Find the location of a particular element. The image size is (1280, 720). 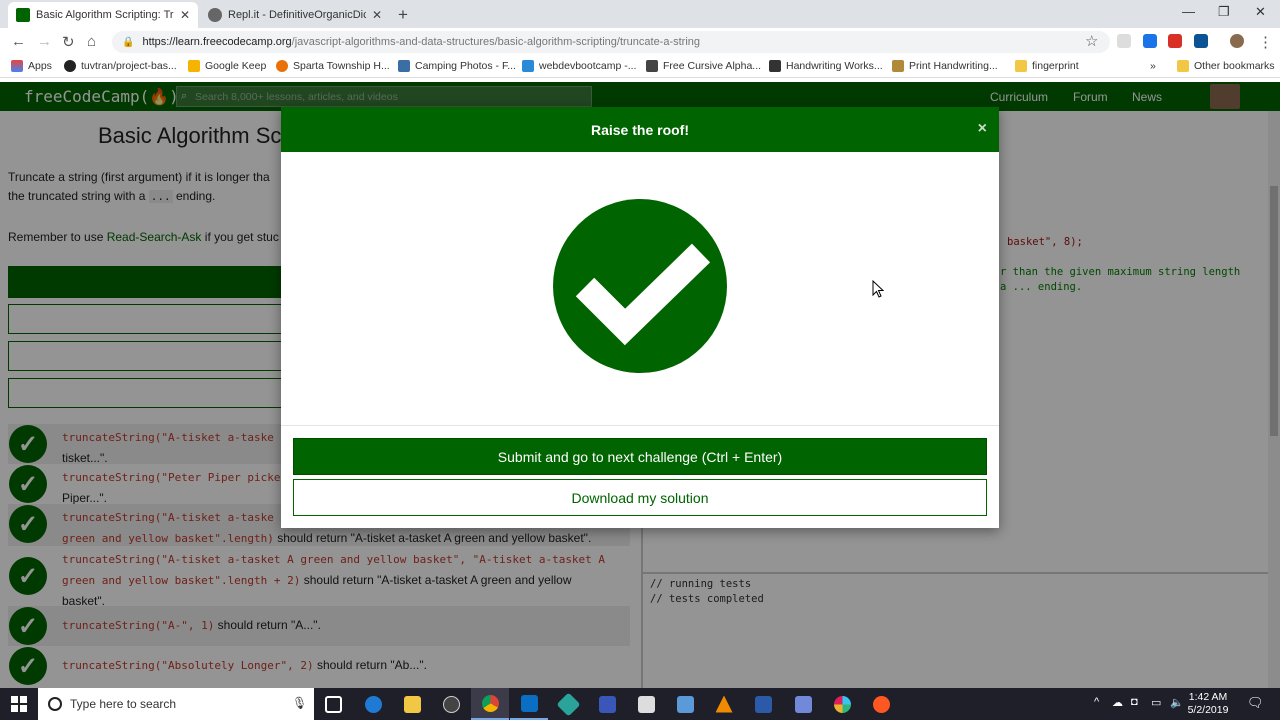

microphone-icon: 🎙 is located at coordinates (299, 703).